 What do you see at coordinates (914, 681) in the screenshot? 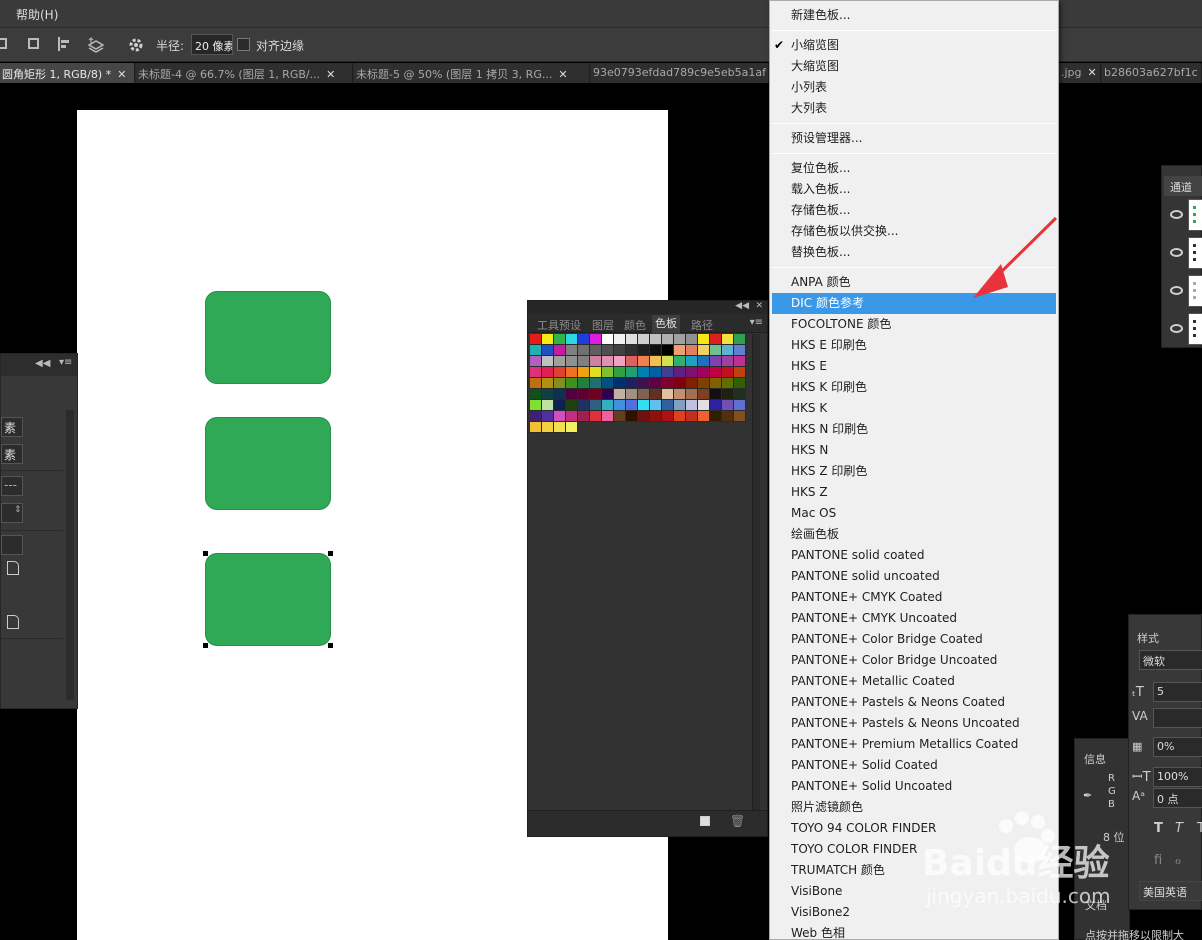
I see `menu-item: PANTONE+ Metallic Coated` at bounding box center [914, 681].